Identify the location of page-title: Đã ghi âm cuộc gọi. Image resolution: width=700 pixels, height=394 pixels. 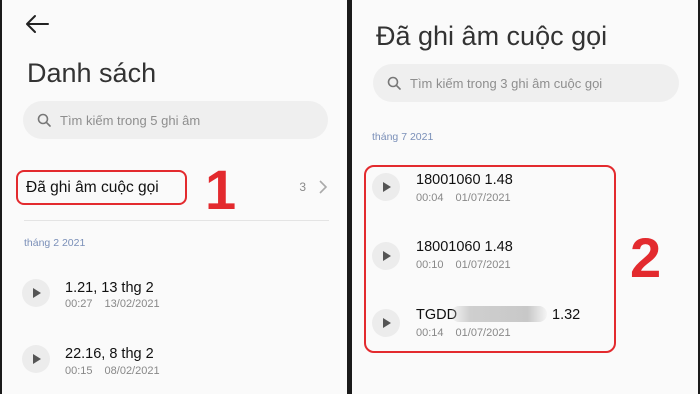
(492, 36).